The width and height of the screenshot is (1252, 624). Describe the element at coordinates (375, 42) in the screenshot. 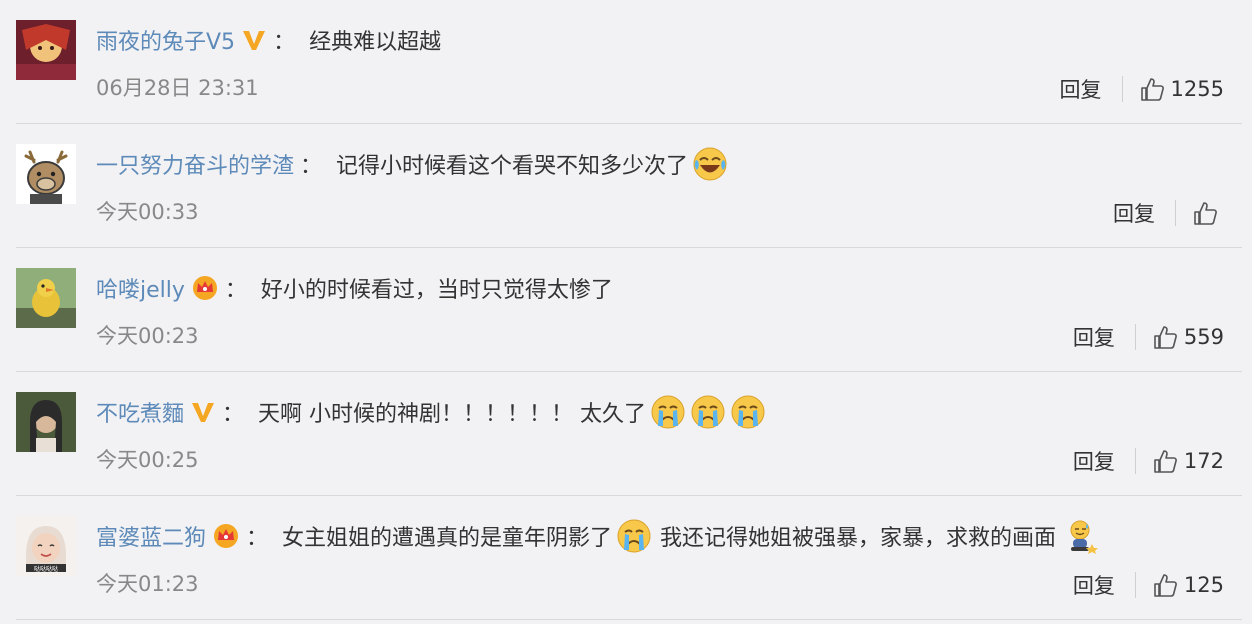

I see `comment-text: 经典难以超越` at that location.